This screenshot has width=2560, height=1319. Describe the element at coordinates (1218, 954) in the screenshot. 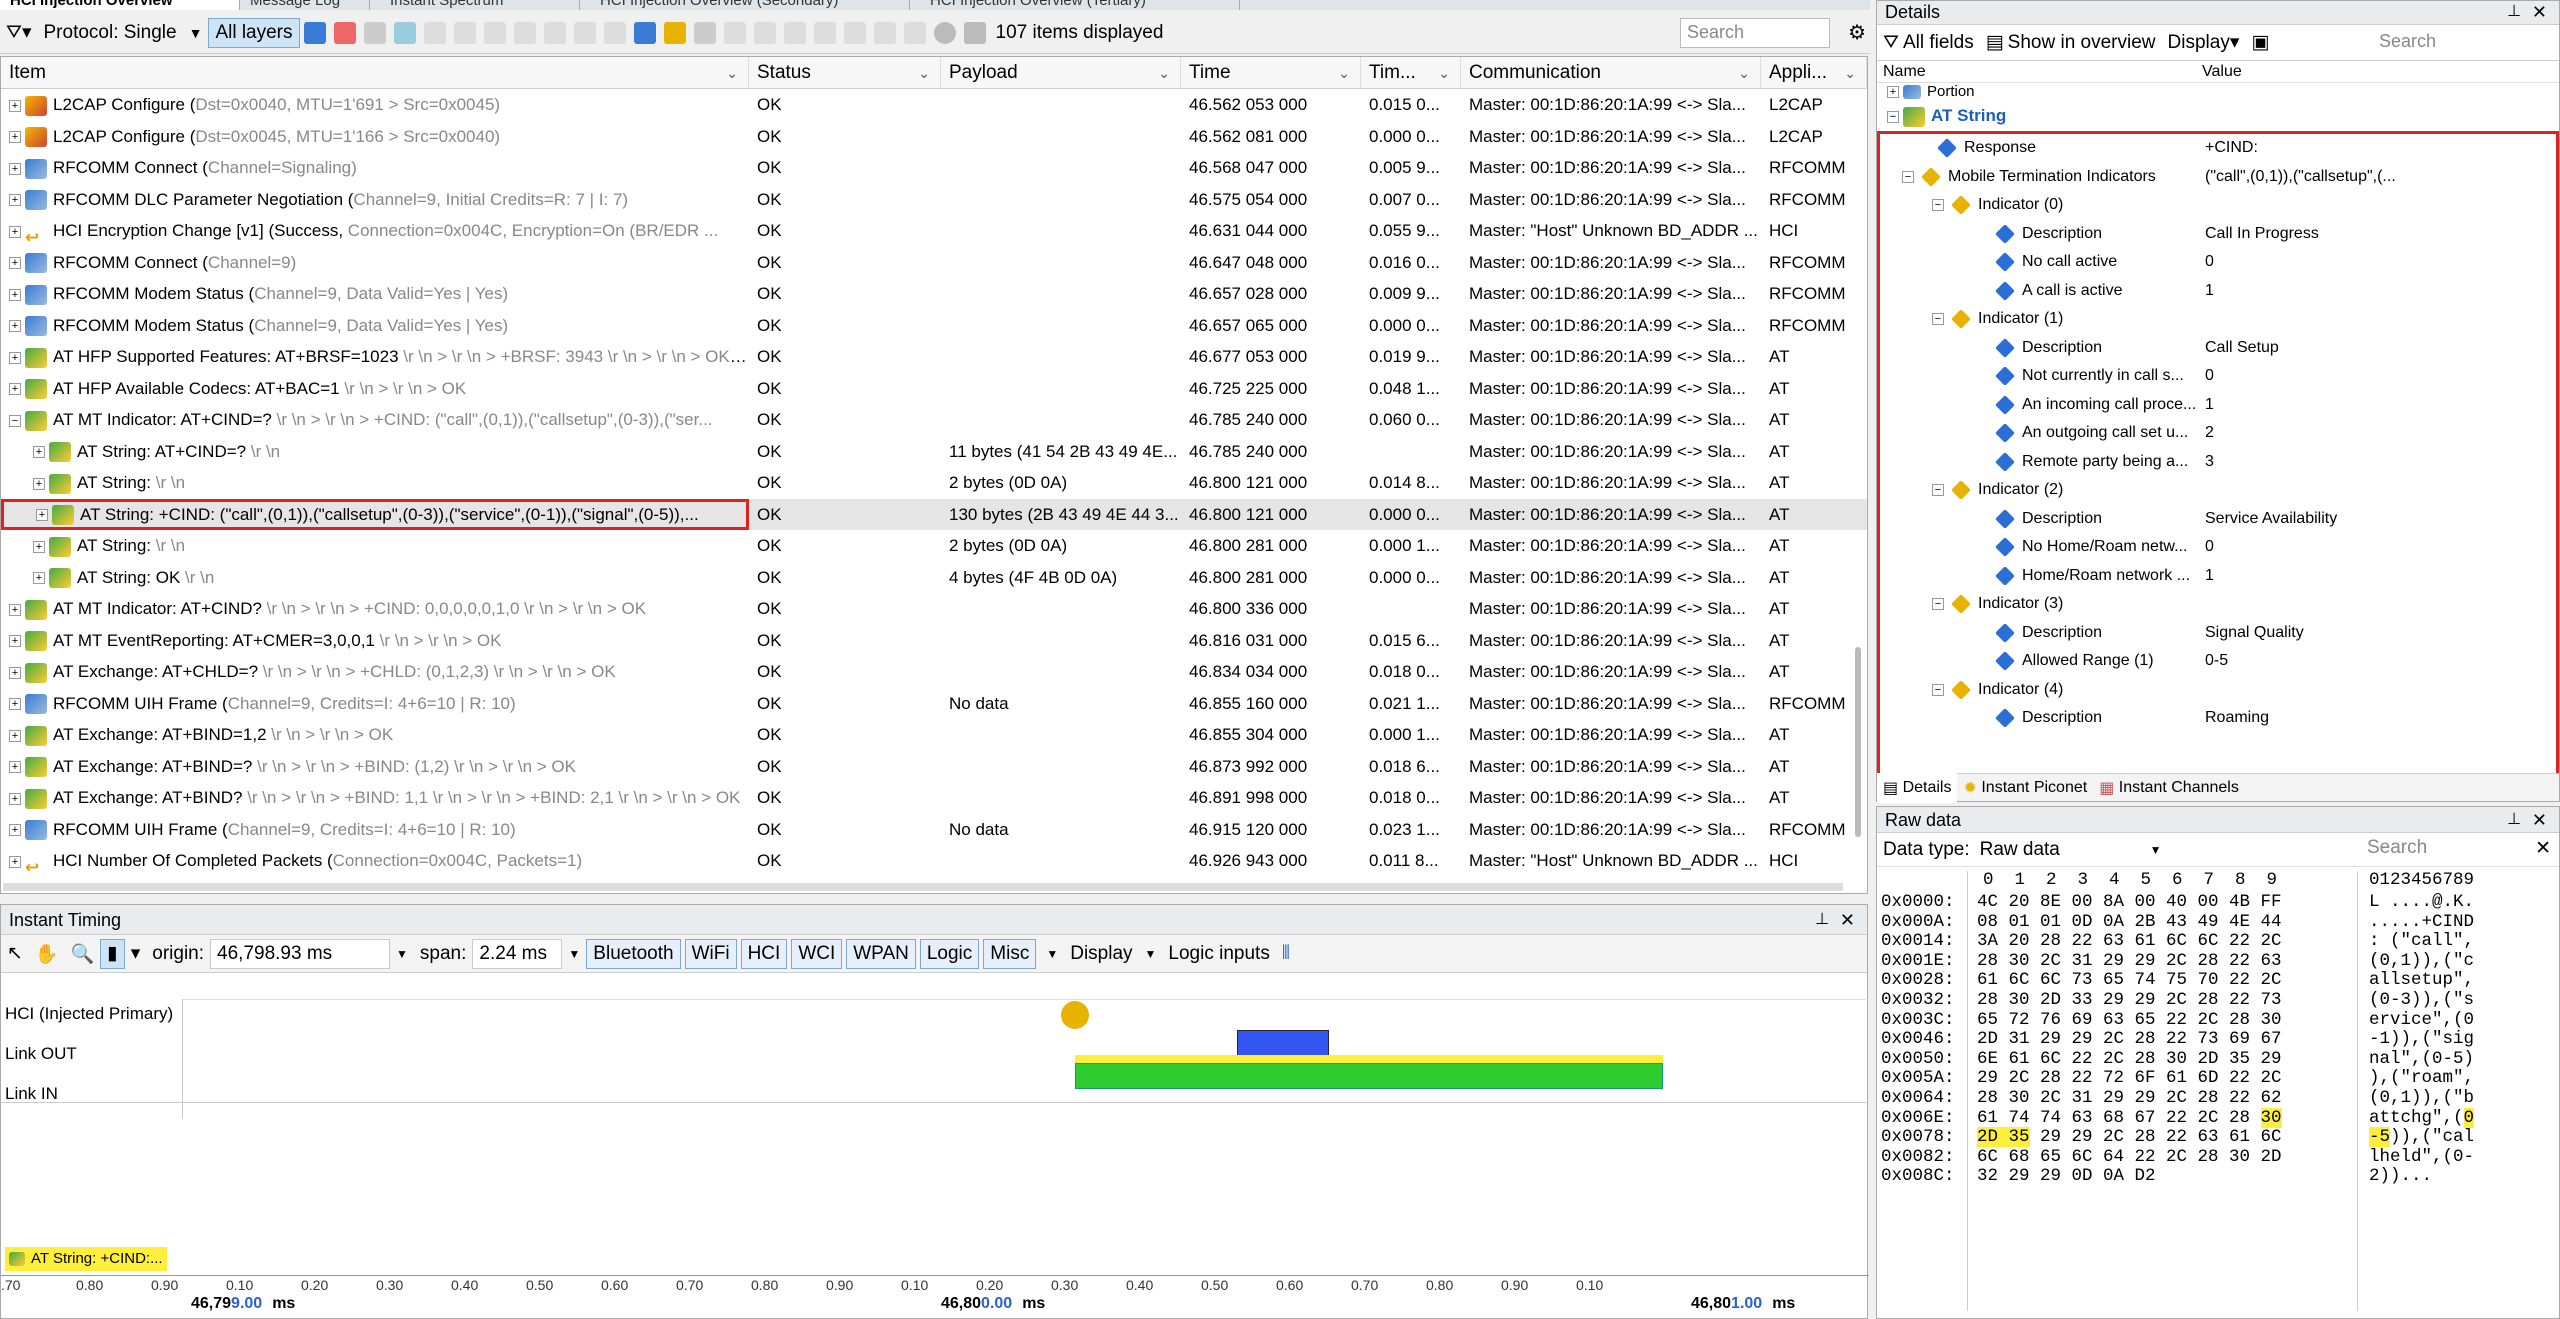

I see `logic-inputs-button: Logic inputs` at that location.